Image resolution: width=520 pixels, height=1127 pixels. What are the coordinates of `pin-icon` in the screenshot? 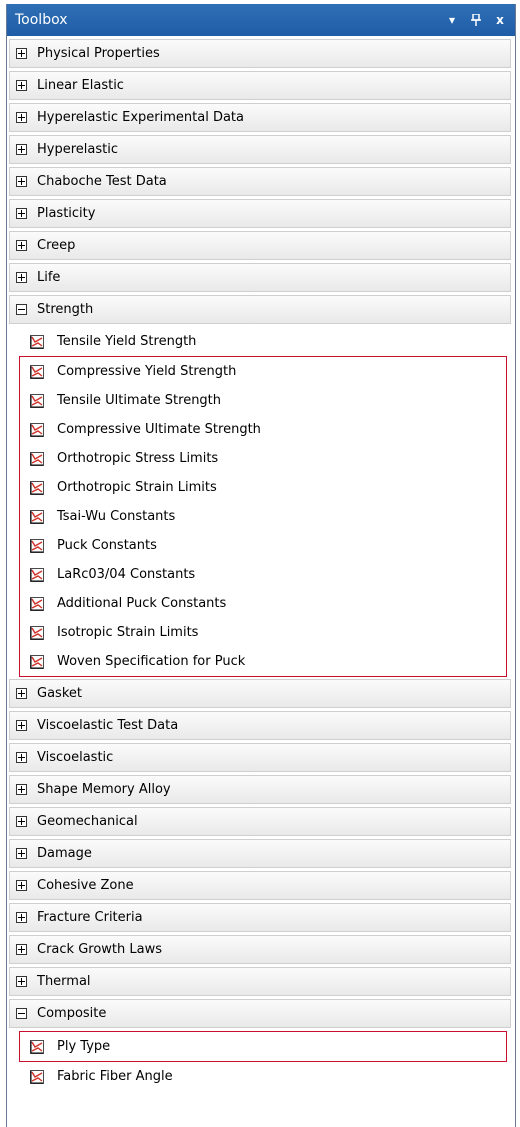 It's located at (476, 20).